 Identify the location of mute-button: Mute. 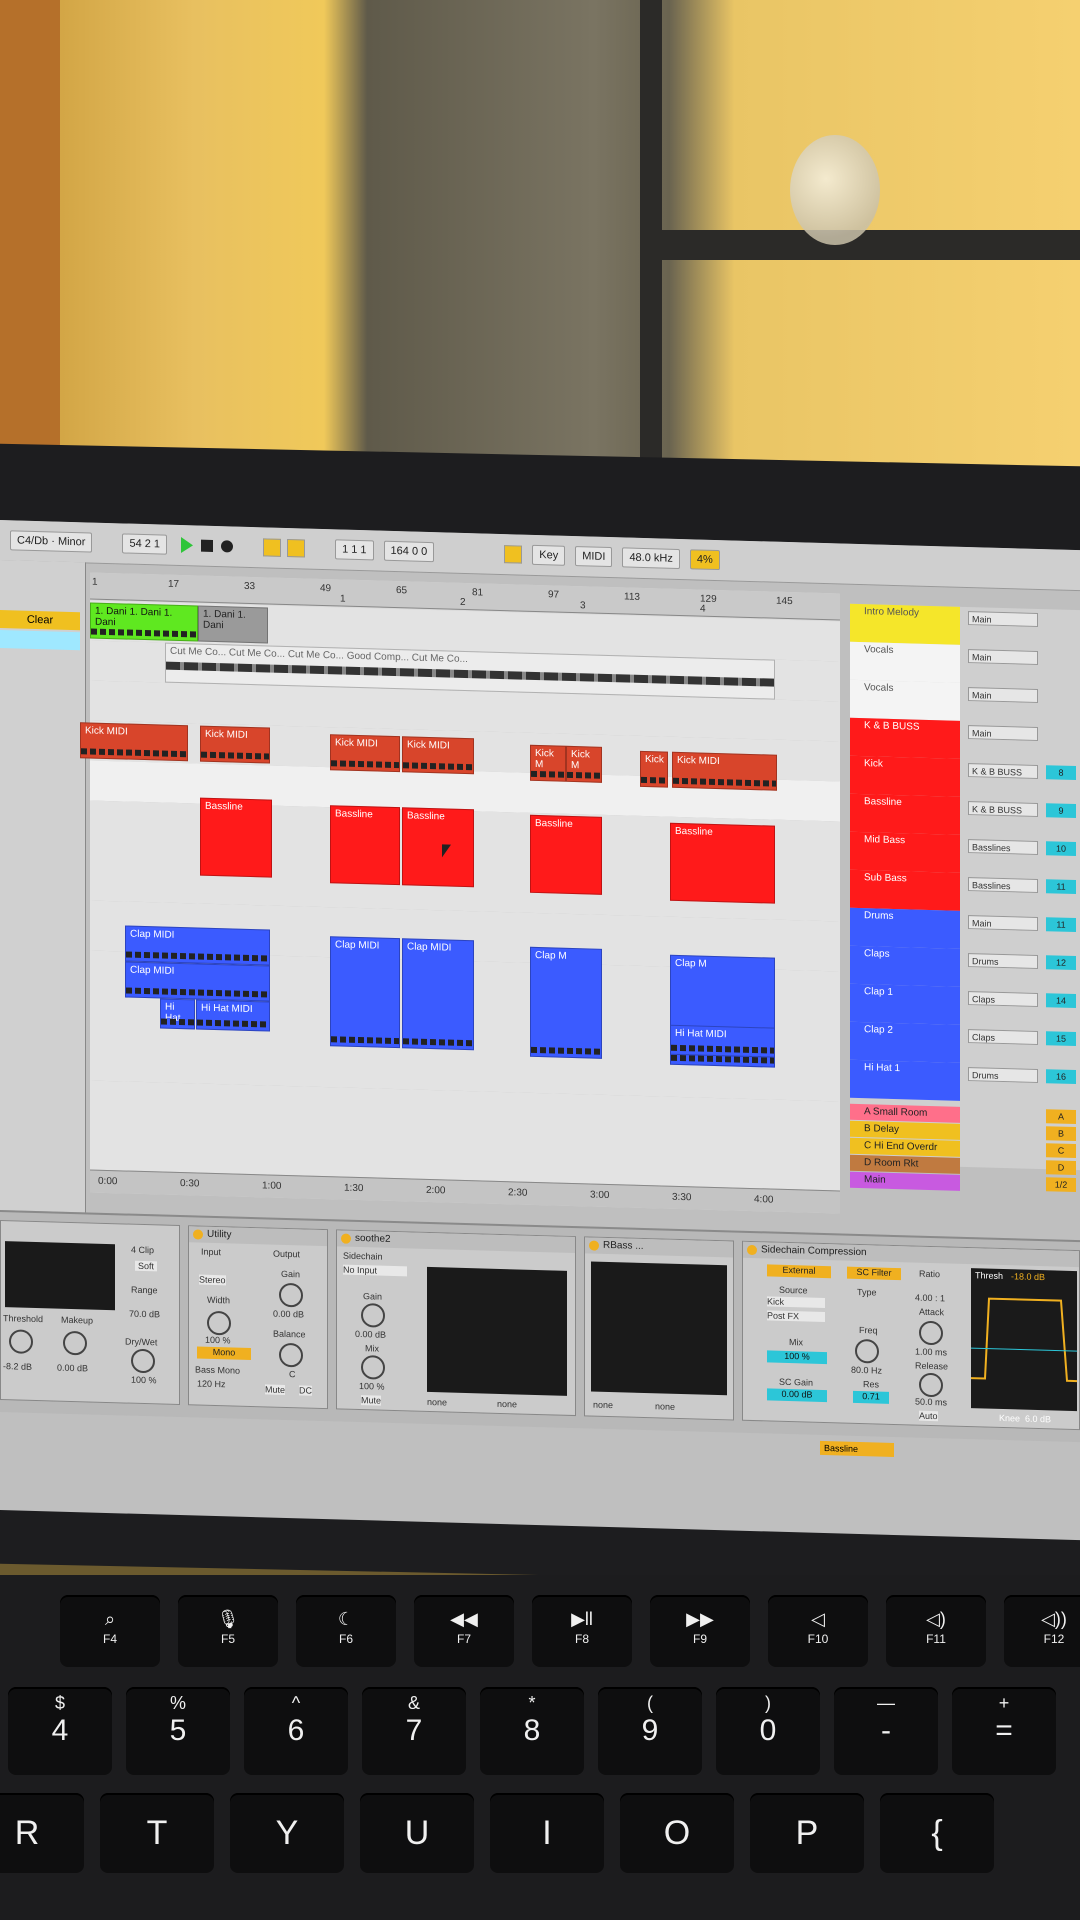
(275, 1389).